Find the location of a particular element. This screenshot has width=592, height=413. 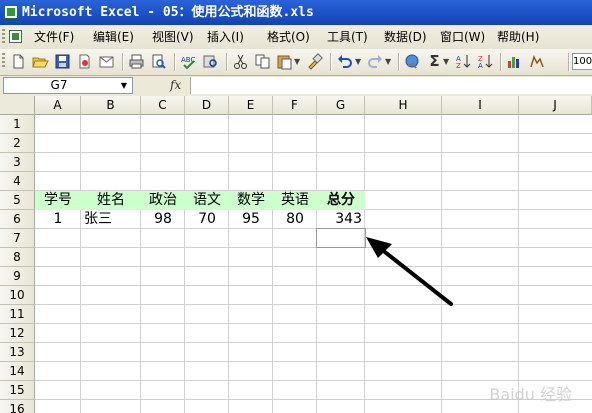

paste-dropdown-icon: ▼ is located at coordinates (298, 61).